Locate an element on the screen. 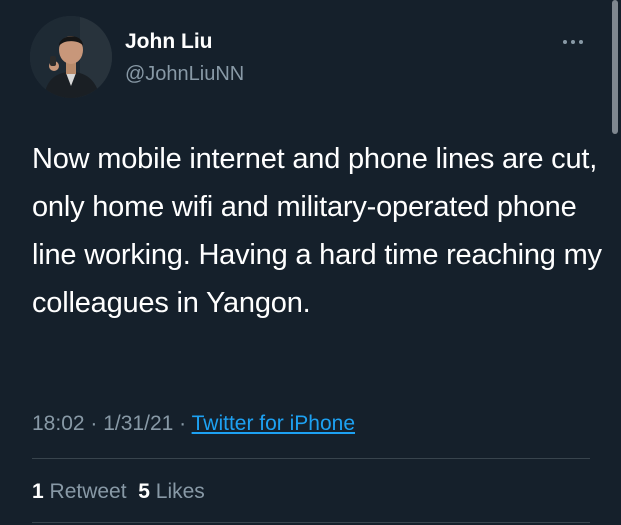  tweet-meta: 18:02 · 1/31/21 · Twitter for iPhone is located at coordinates (193, 424).